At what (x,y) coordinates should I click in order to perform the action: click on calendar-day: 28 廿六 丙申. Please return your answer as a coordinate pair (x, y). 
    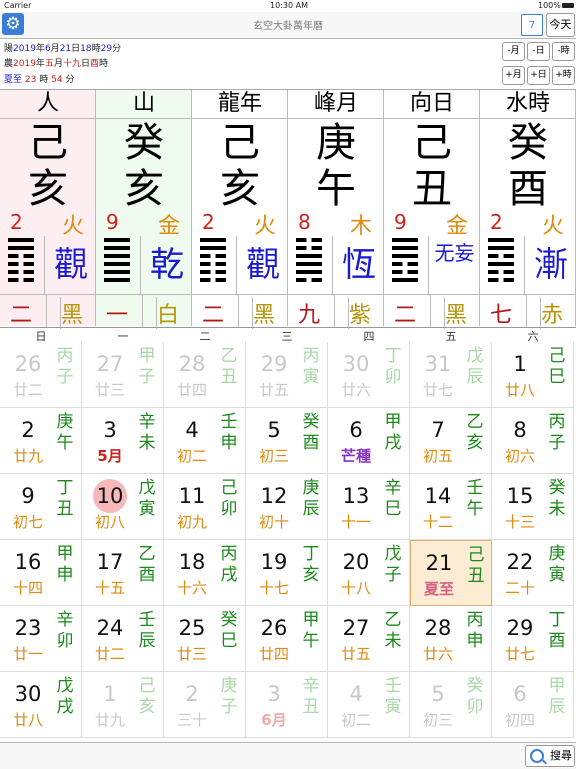
    Looking at the image, I should click on (451, 639).